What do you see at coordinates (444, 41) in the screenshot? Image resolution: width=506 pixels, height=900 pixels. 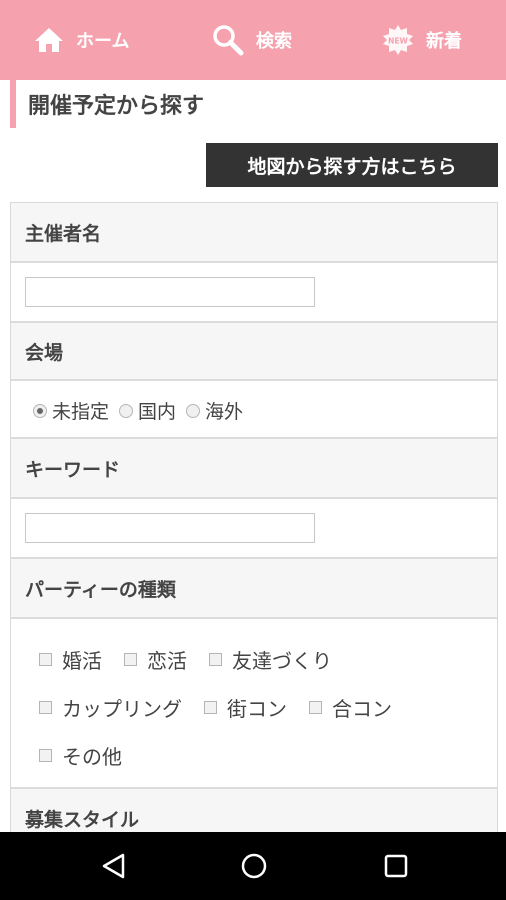 I see `nav-new-label: 新着` at bounding box center [444, 41].